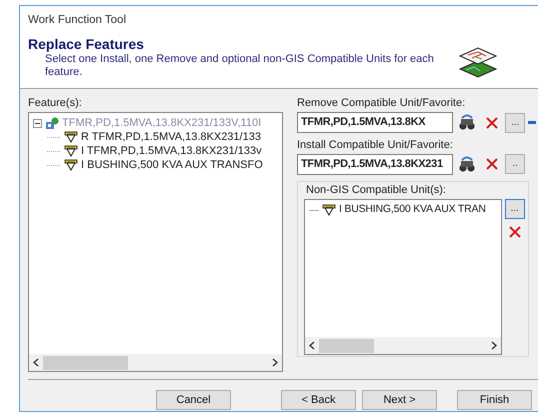  I want to click on dialog-button: Next >, so click(399, 400).